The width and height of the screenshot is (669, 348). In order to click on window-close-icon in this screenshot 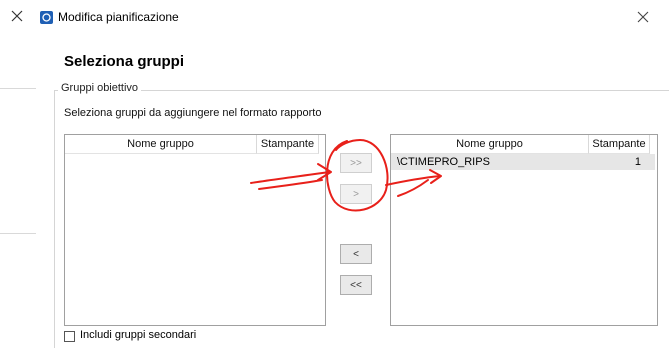, I will do `click(643, 17)`.